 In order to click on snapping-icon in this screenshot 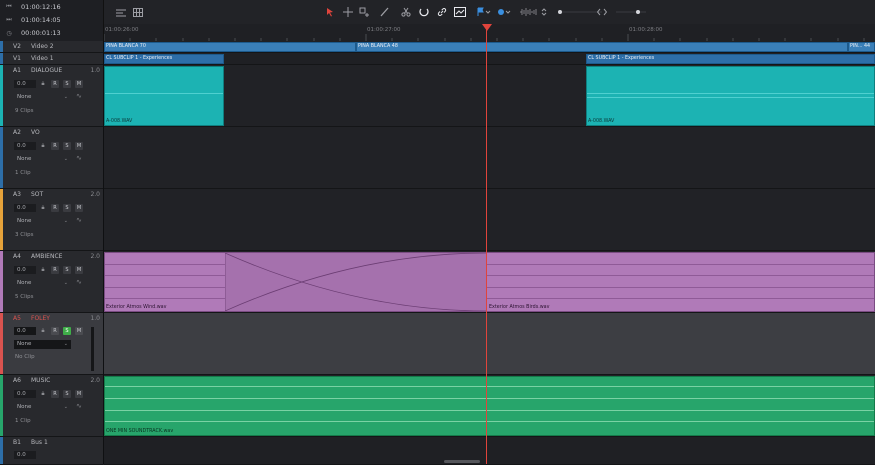, I will do `click(424, 12)`.